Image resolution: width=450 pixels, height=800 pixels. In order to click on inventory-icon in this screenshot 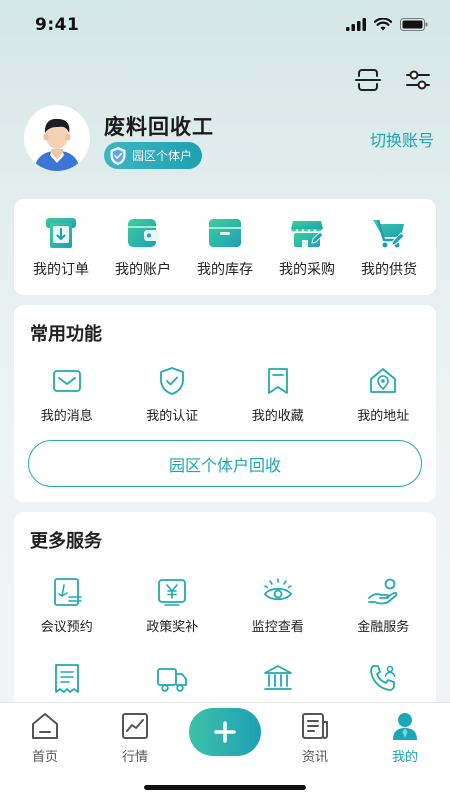, I will do `click(225, 233)`.